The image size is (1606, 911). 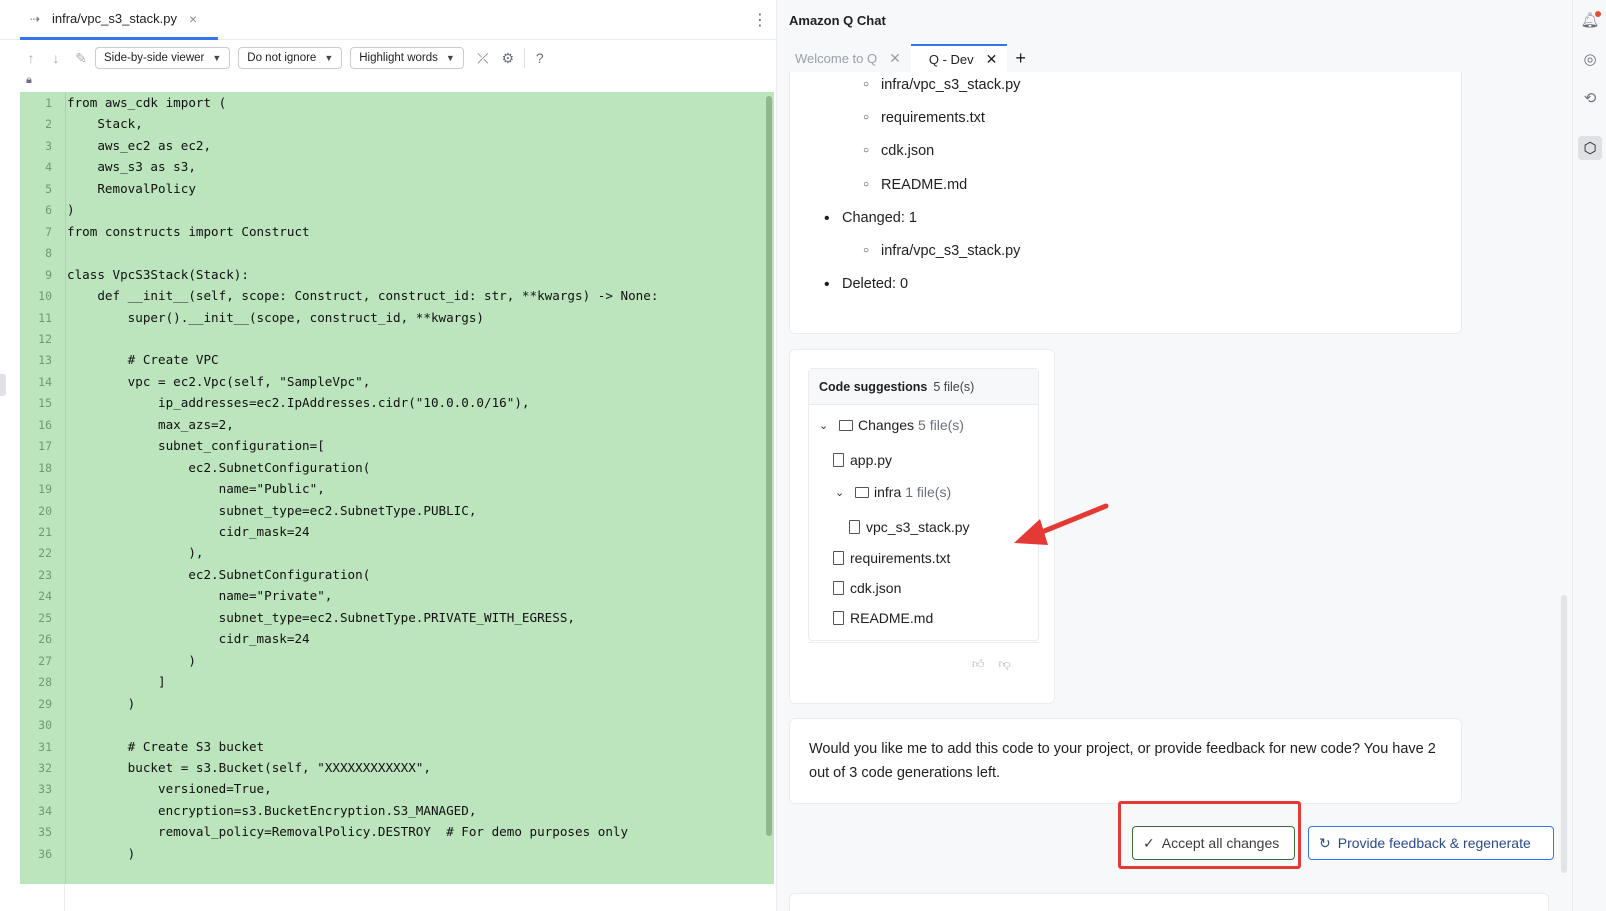 I want to click on arrow-down-icon: ↓, so click(x=56, y=58).